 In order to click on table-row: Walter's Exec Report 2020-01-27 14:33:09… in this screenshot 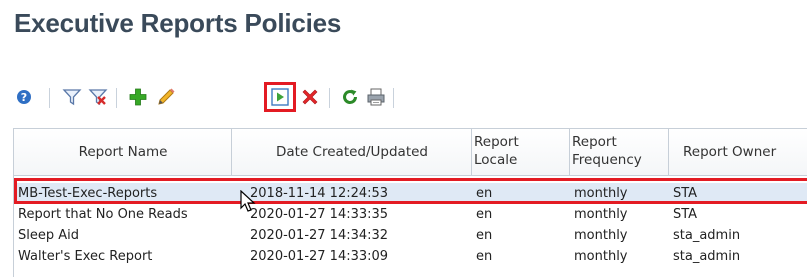, I will do `click(410, 256)`.